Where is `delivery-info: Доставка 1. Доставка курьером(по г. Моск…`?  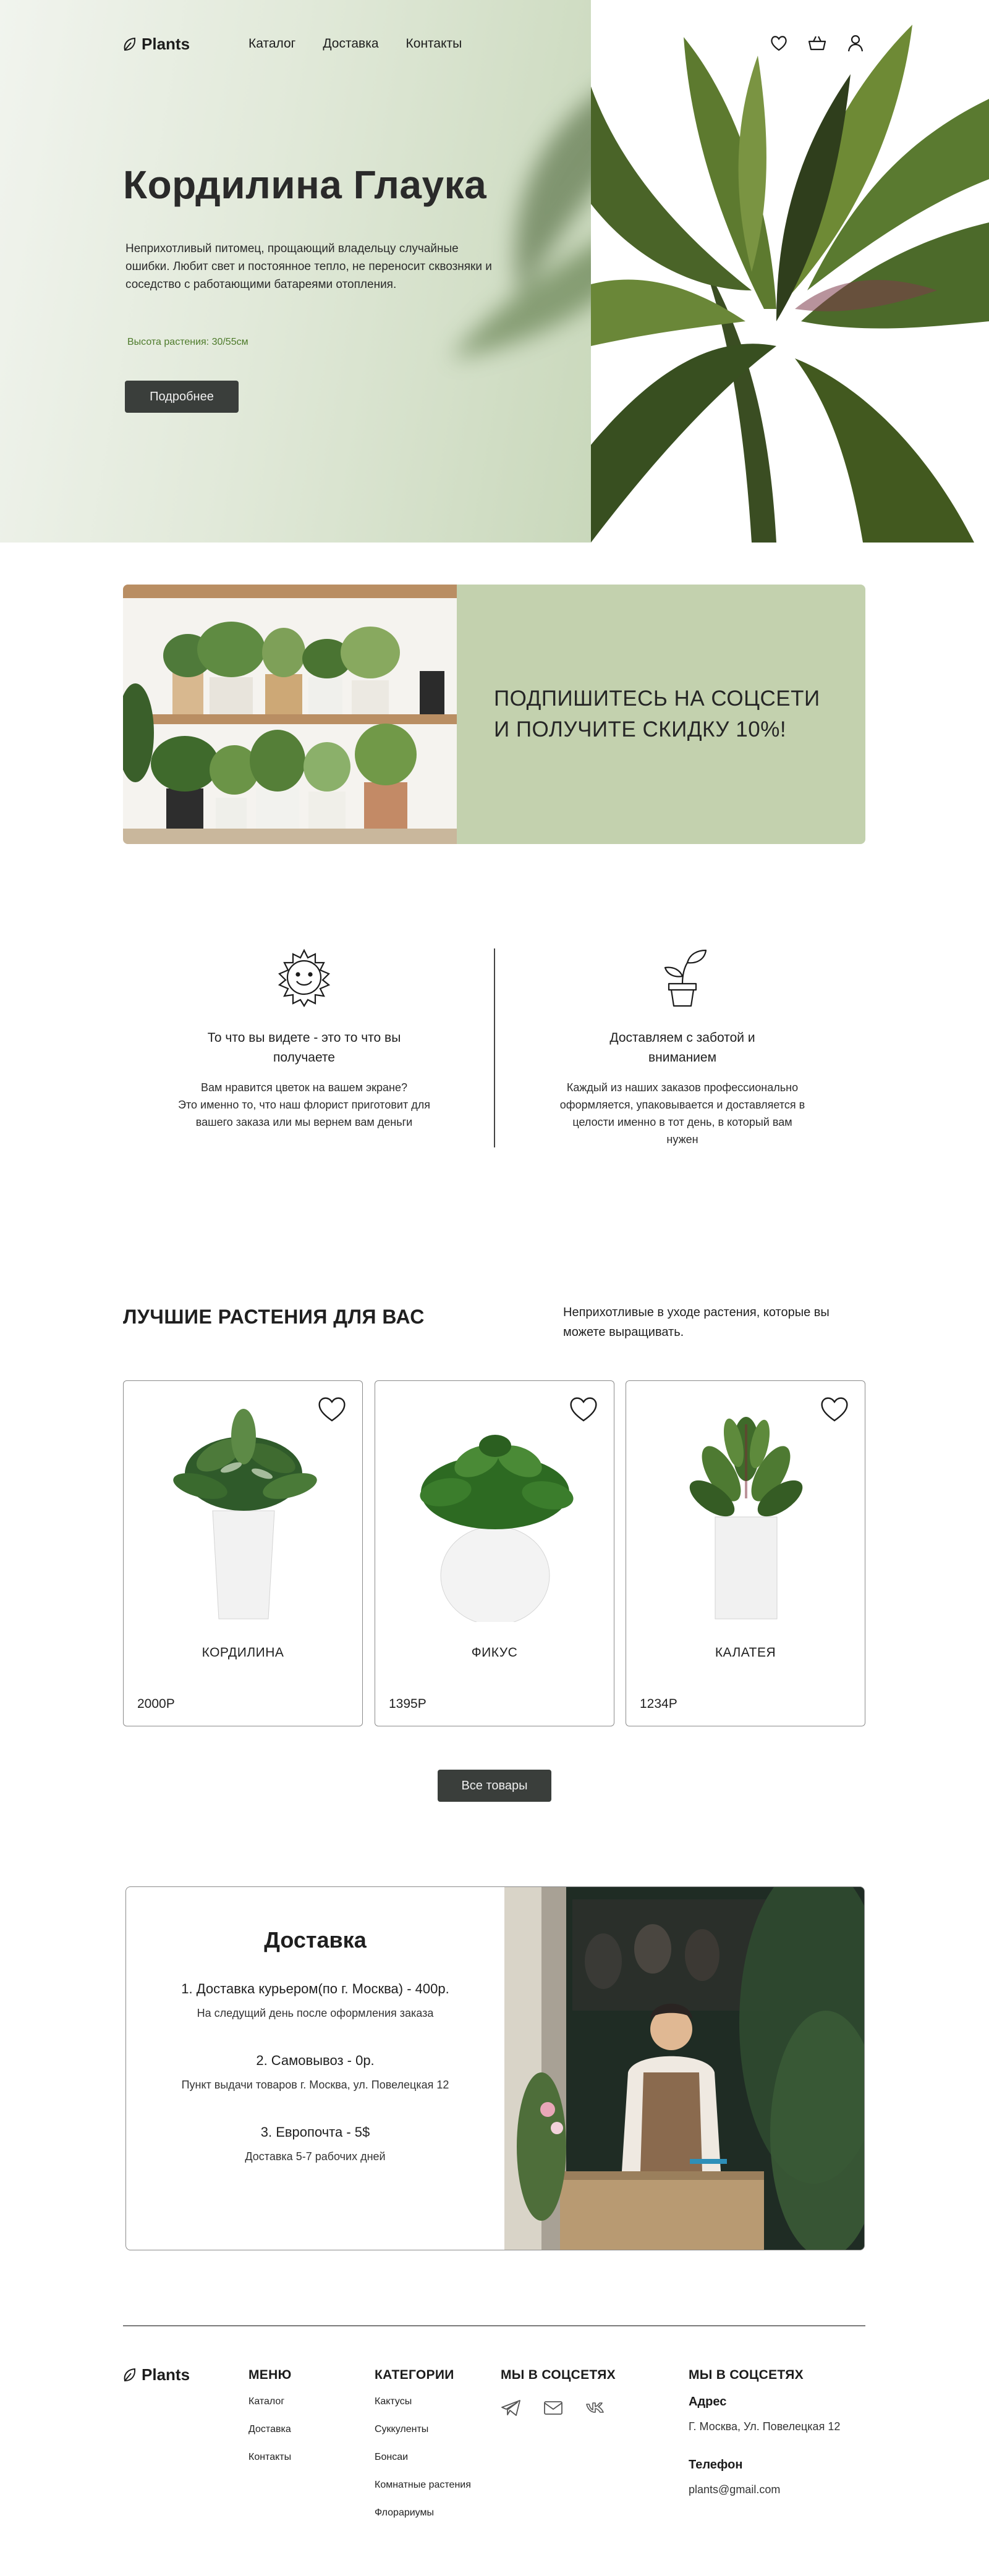
delivery-info: Доставка 1. Доставка курьером(по г. Моск… is located at coordinates (315, 2068).